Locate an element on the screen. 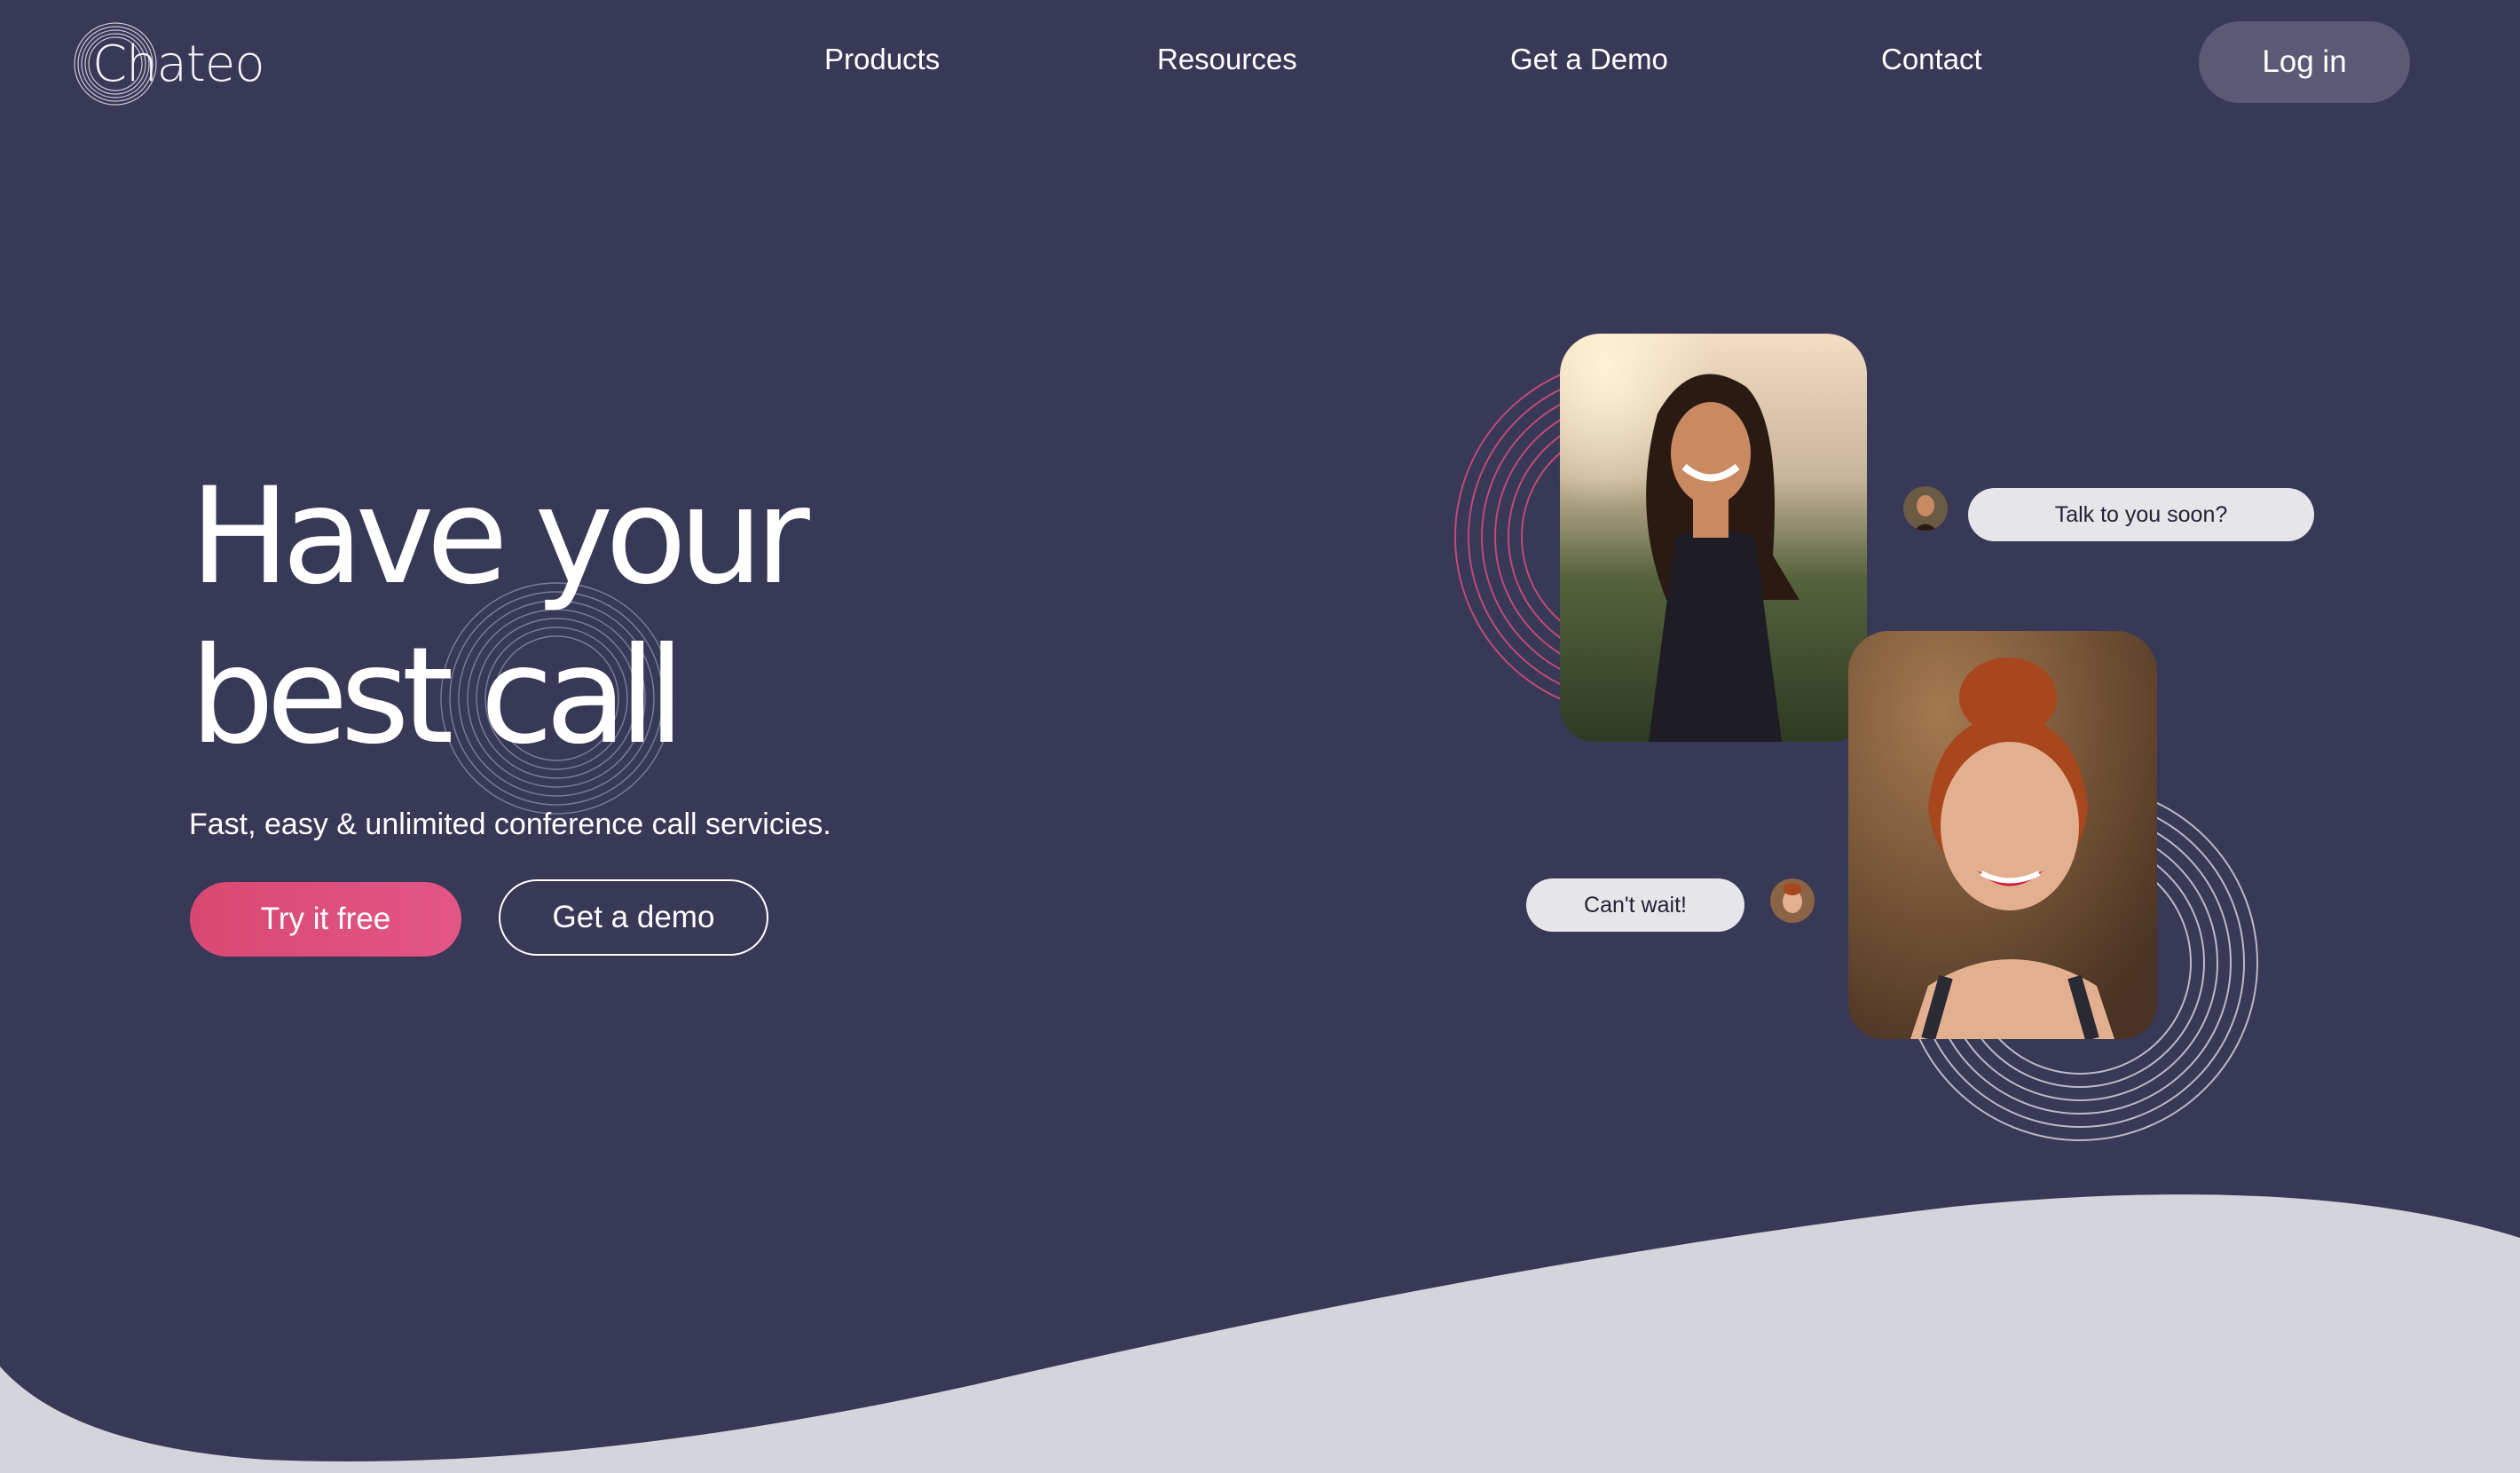 Image resolution: width=2520 pixels, height=1473 pixels. brand-name: Chateo is located at coordinates (178, 64).